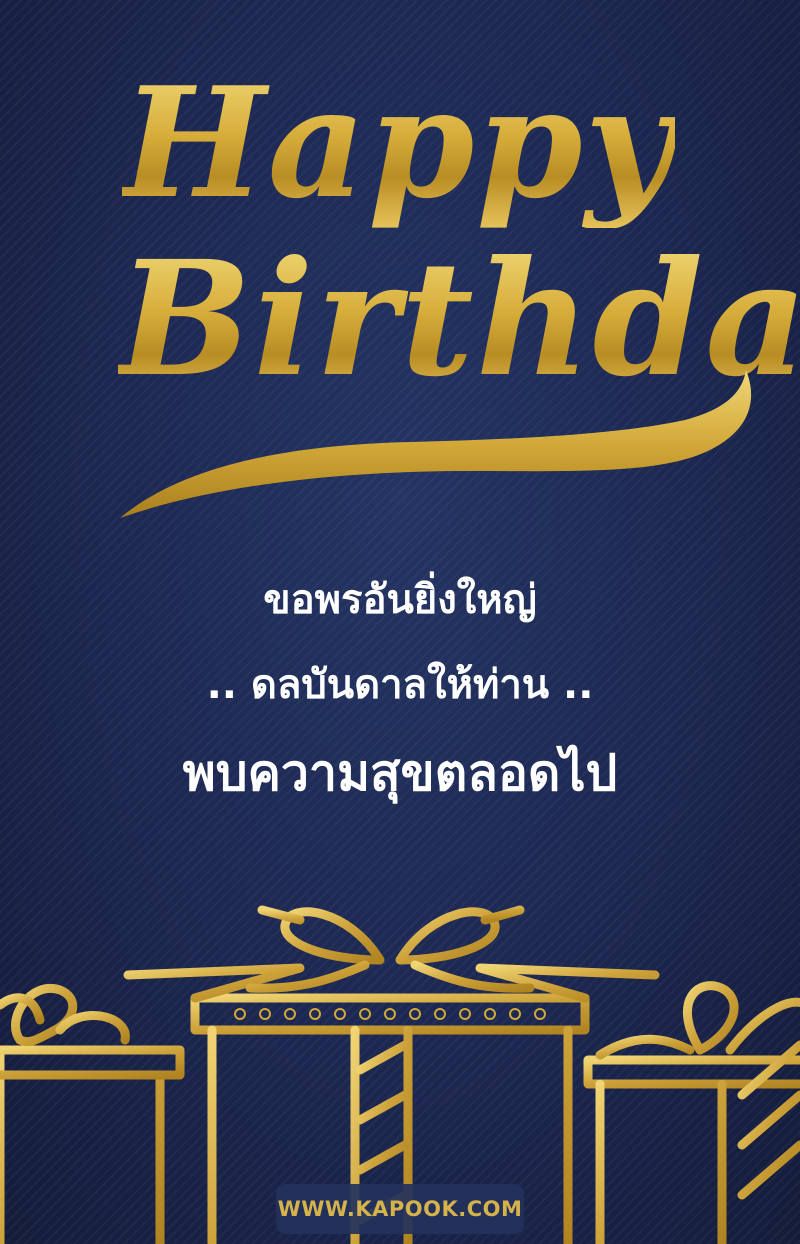 The image size is (800, 1244). I want to click on message-line-3: พบความสุขตลอดไป, so click(400, 773).